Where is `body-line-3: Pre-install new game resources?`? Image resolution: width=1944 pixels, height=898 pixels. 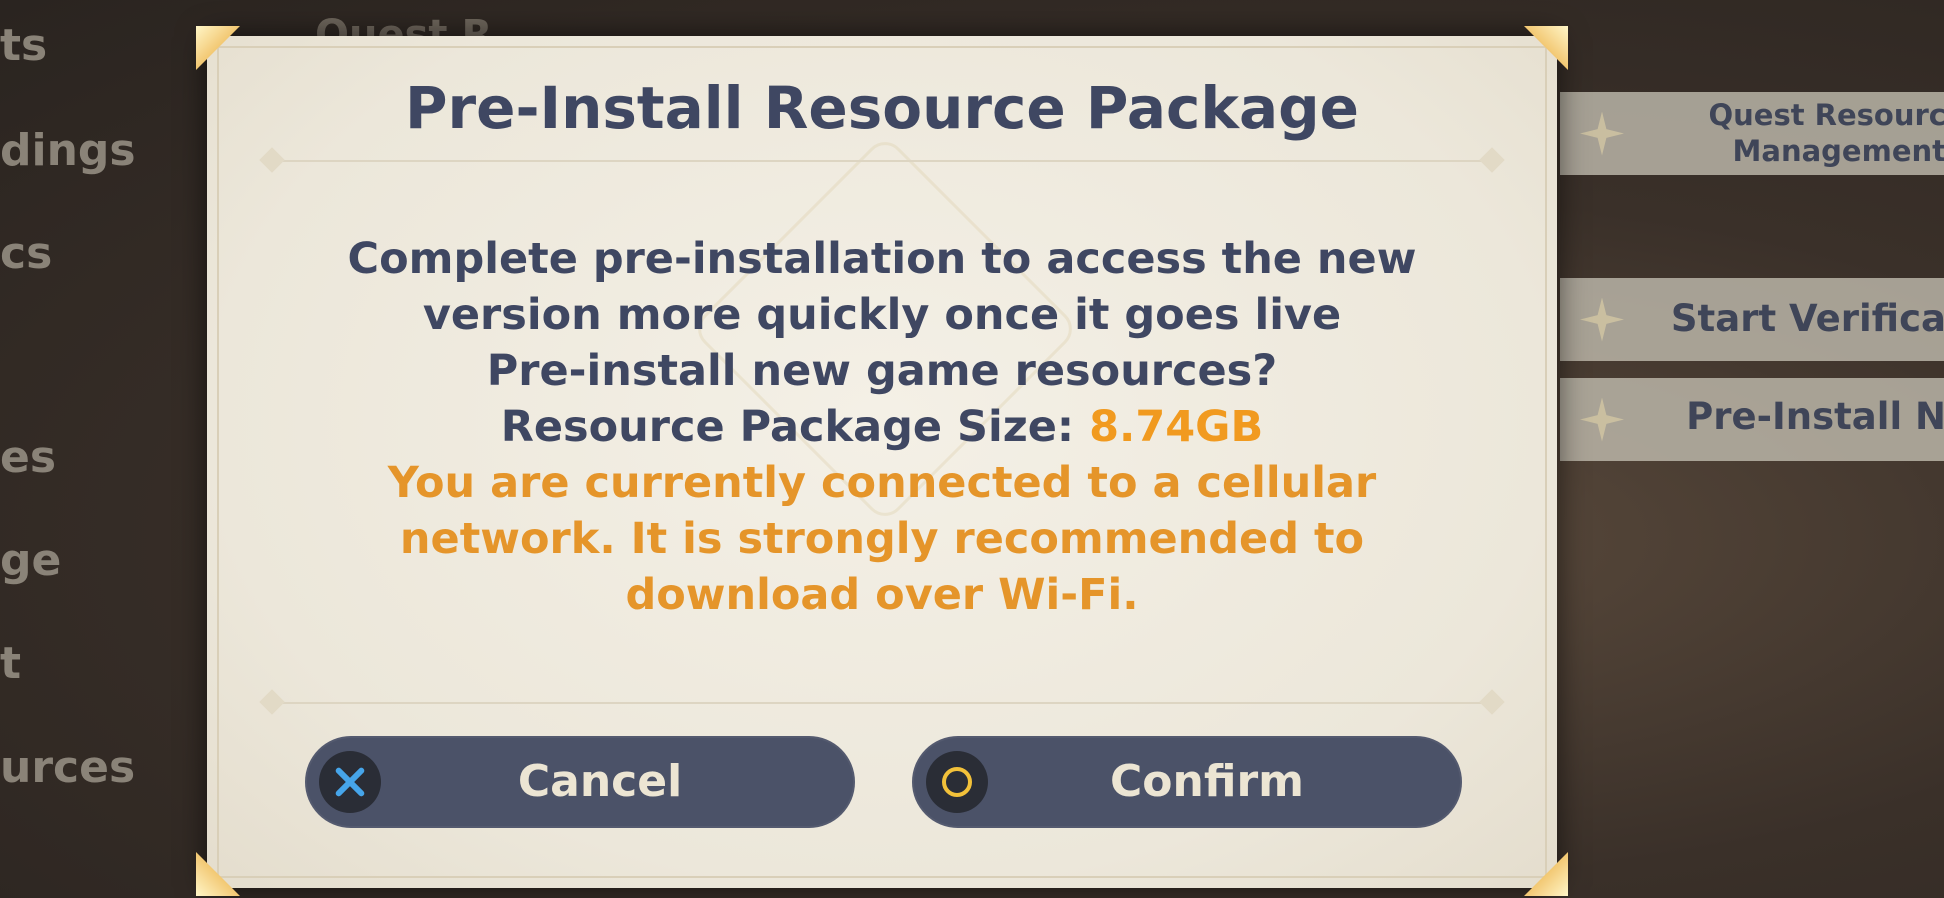 body-line-3: Pre-install new game resources? is located at coordinates (882, 371).